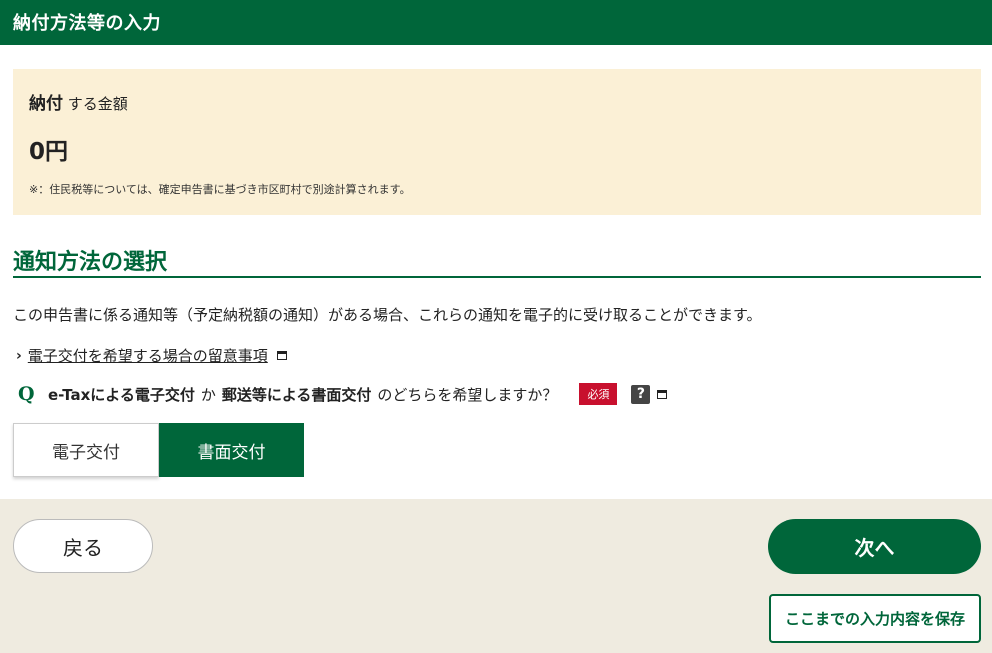  What do you see at coordinates (467, 394) in the screenshot?
I see `question-part-which: のどちらを希望しますか？` at bounding box center [467, 394].